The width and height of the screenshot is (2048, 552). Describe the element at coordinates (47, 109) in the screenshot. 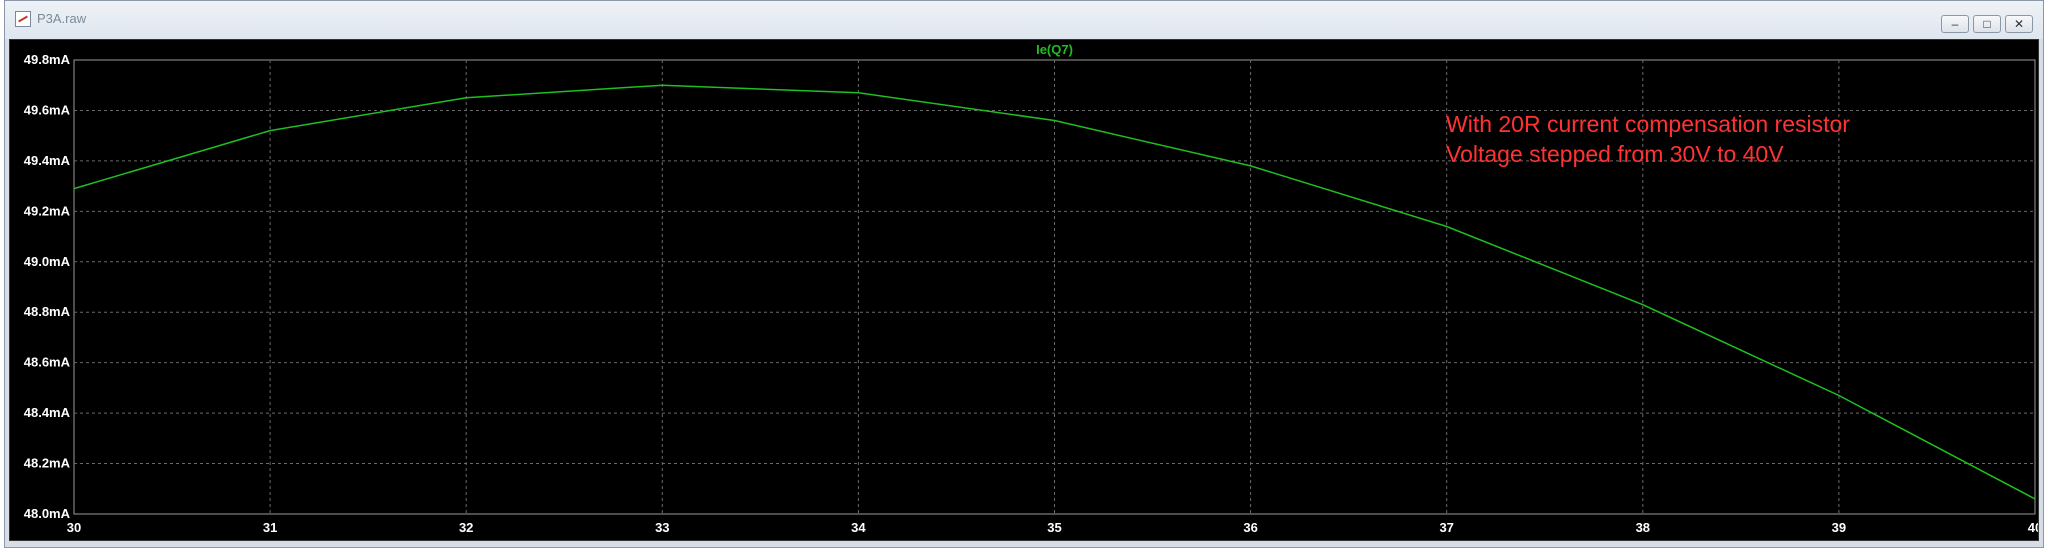

I see `y-tick-label: 49.6mA` at that location.